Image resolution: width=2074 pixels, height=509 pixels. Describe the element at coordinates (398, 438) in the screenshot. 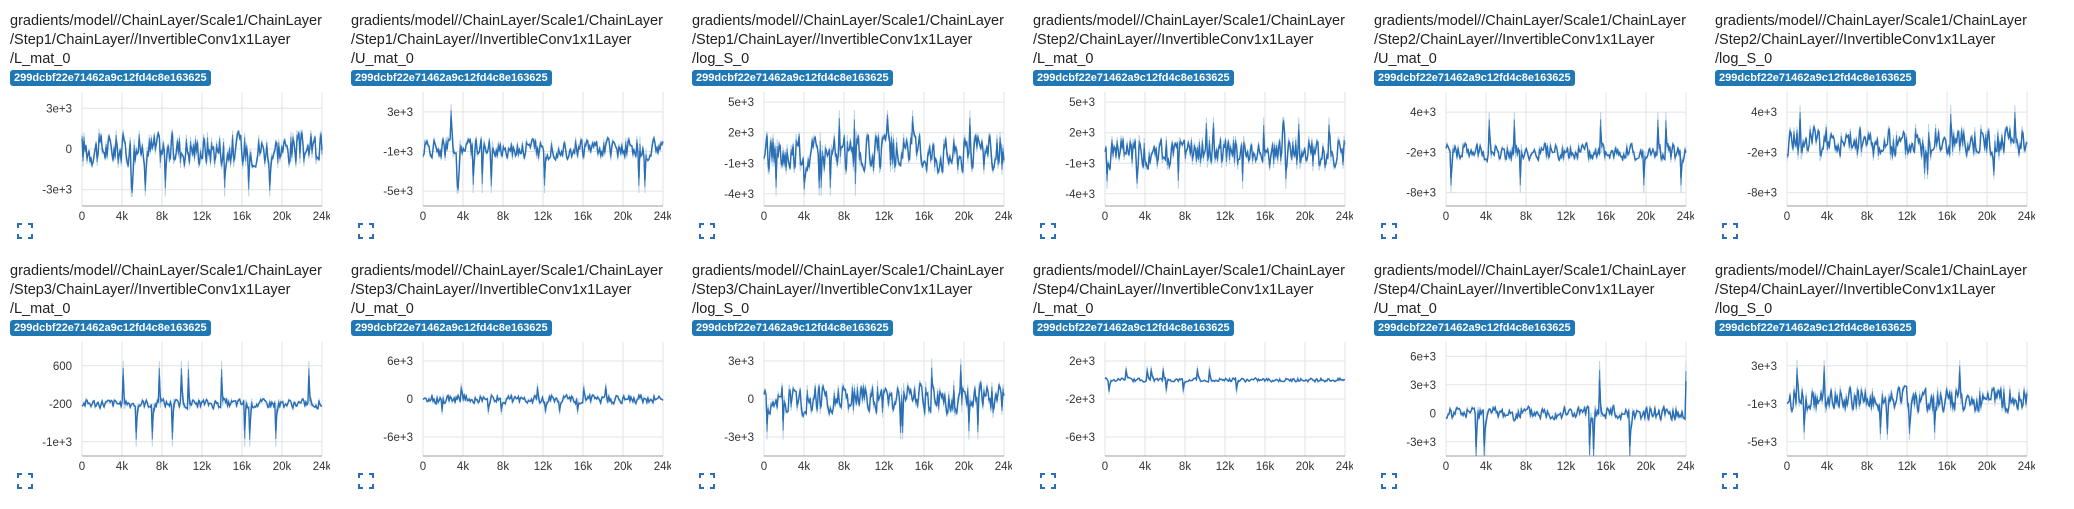

I see `y-tick-label: -6e+3` at that location.